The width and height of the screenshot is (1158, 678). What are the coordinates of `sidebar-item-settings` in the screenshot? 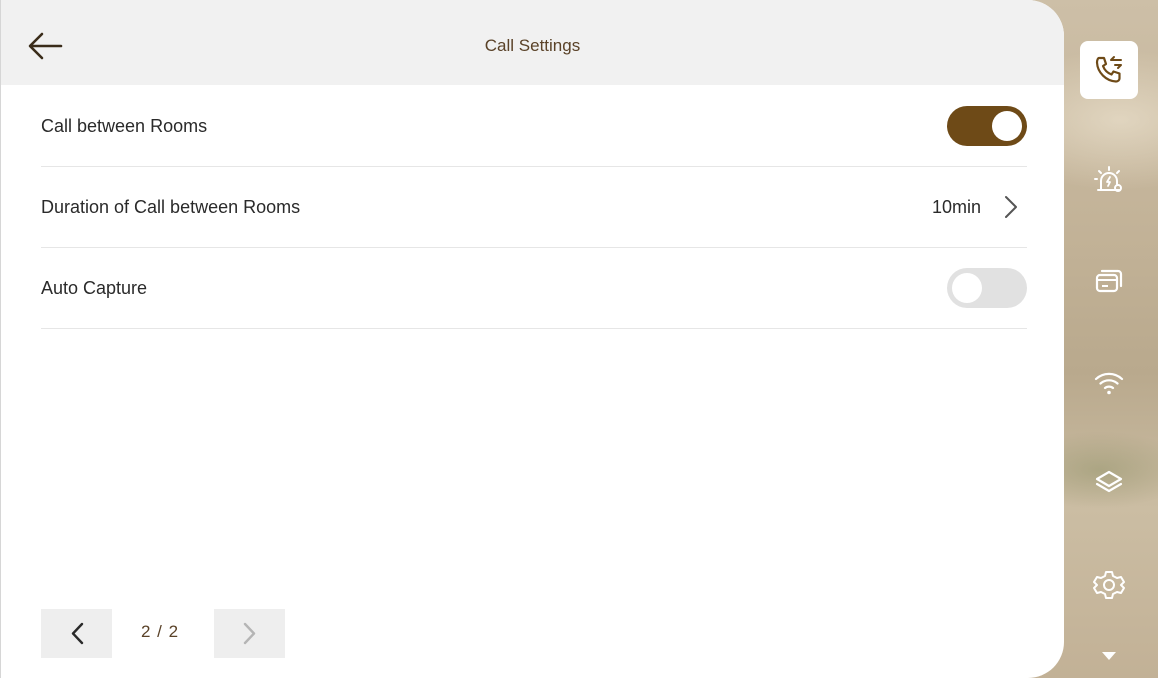 It's located at (1109, 585).